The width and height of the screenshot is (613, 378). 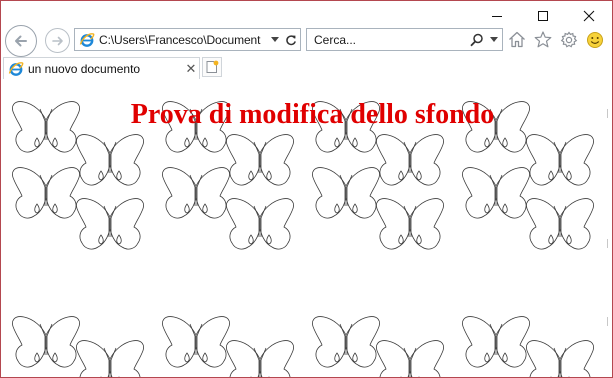 I want to click on vertical-scrollbar, so click(x=607, y=228).